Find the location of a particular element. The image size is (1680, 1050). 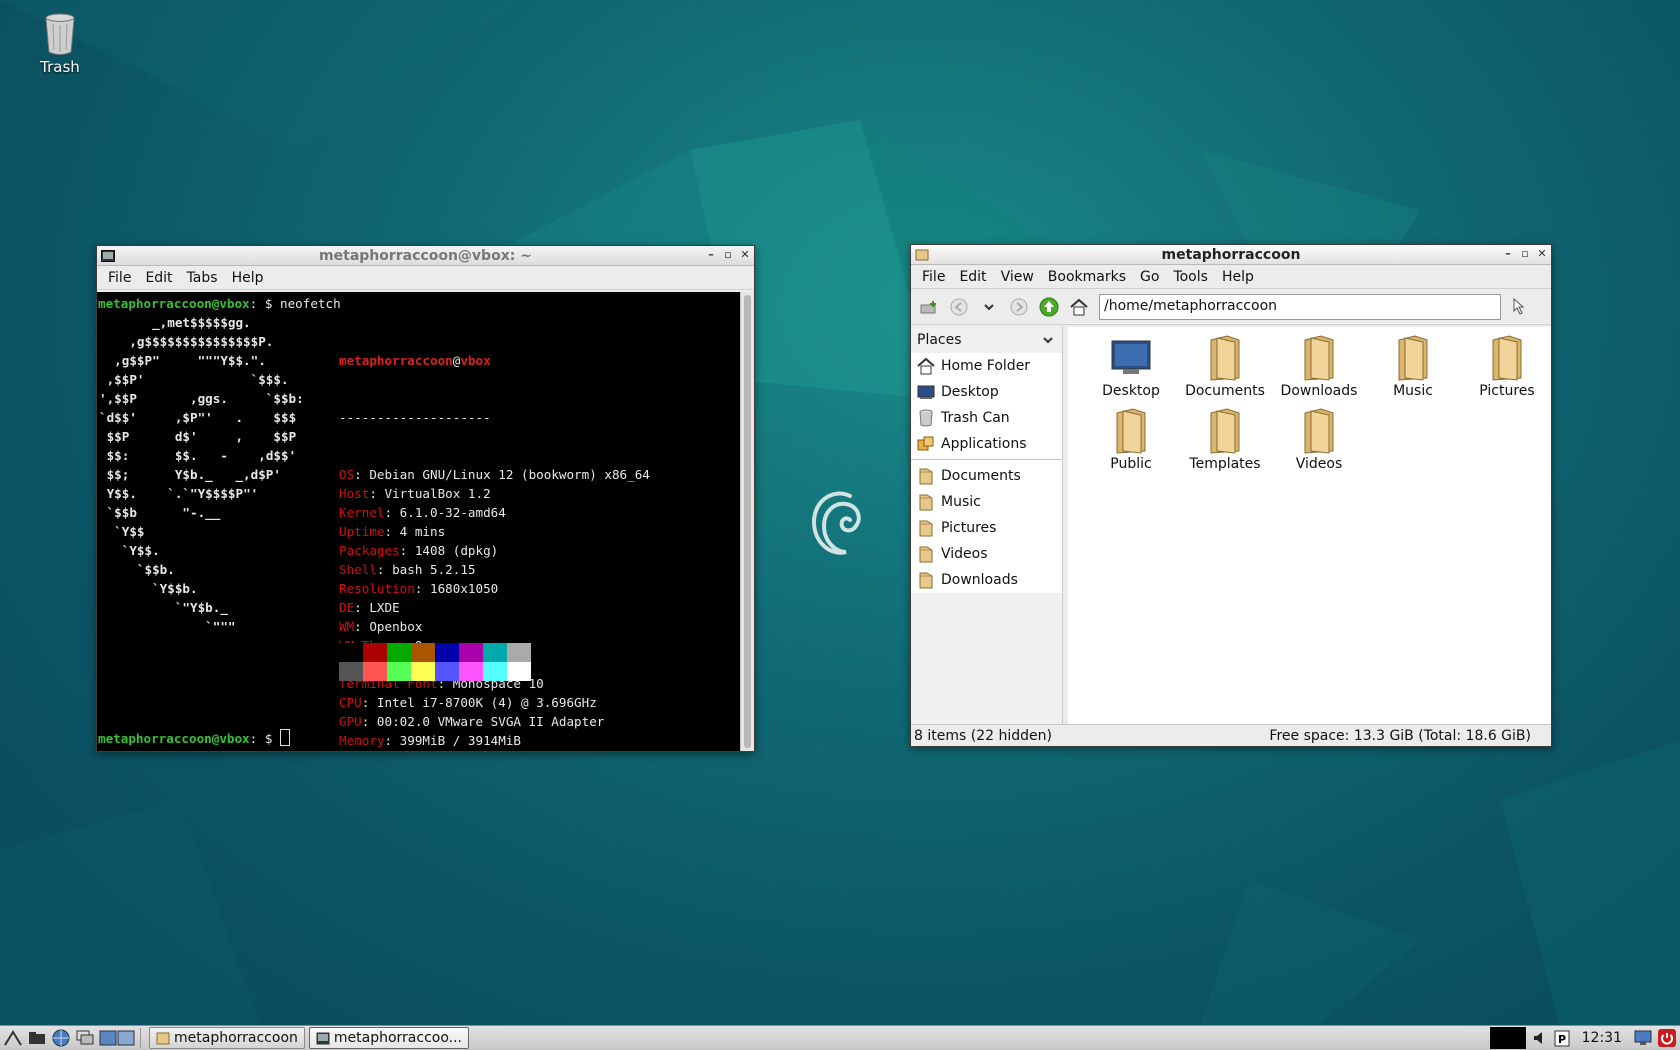

file-item-label: Documents is located at coordinates (1225, 391).